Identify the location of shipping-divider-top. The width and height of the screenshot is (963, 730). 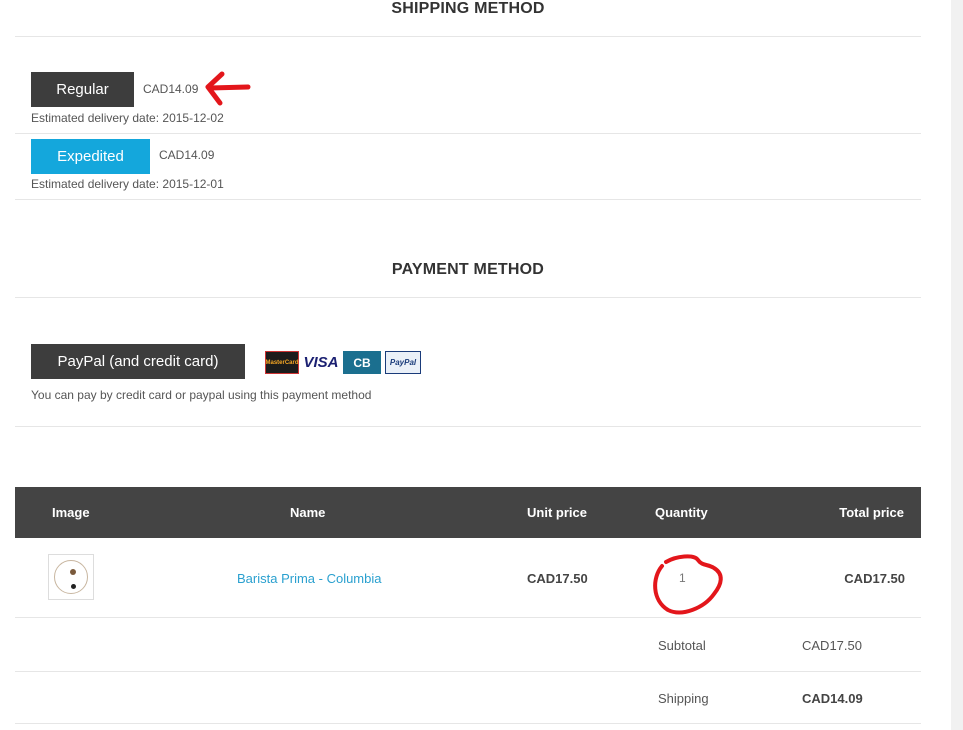
(468, 36).